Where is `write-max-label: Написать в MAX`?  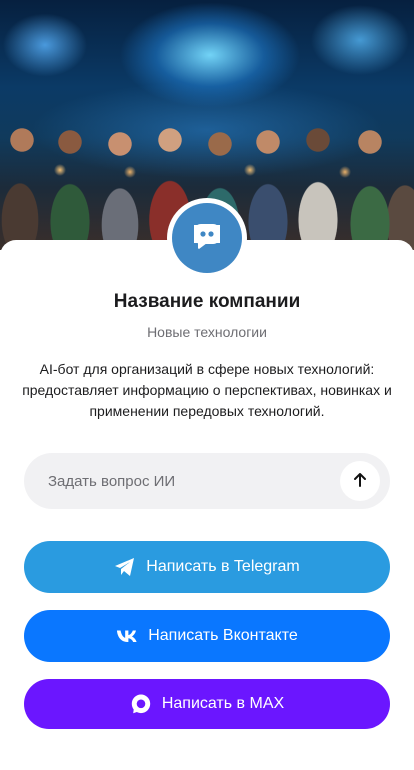 write-max-label: Написать в MAX is located at coordinates (223, 703).